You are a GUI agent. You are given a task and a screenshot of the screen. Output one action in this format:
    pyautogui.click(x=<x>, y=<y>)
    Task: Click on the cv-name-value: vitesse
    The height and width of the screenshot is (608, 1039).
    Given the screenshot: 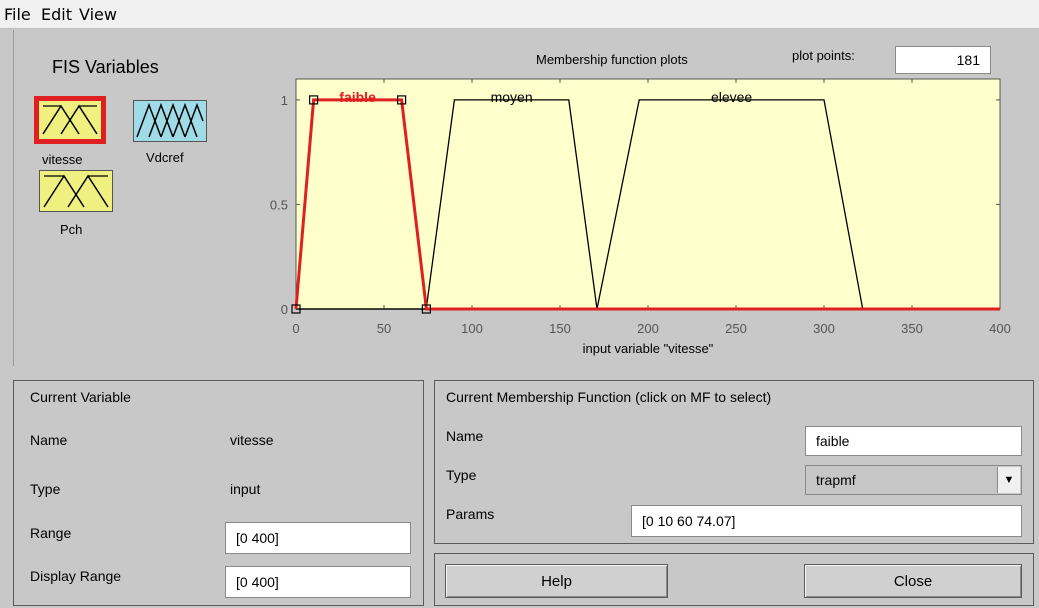 What is the action you would take?
    pyautogui.click(x=252, y=440)
    